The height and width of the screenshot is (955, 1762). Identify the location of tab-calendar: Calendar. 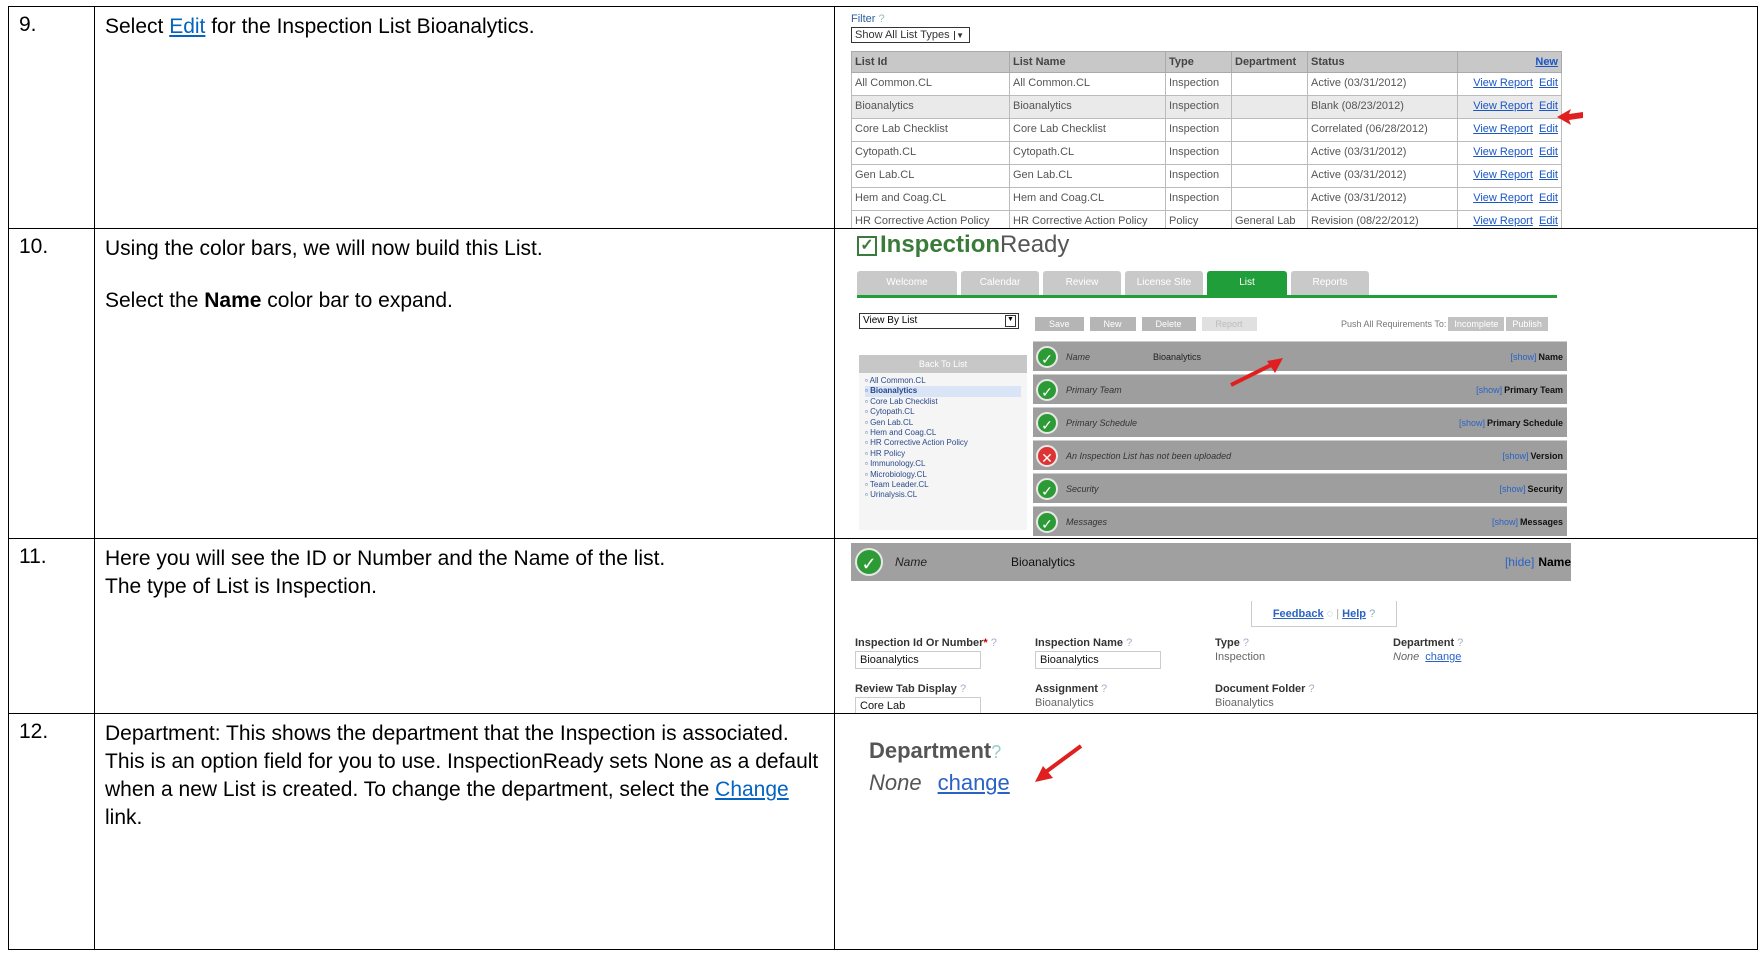
(1000, 283).